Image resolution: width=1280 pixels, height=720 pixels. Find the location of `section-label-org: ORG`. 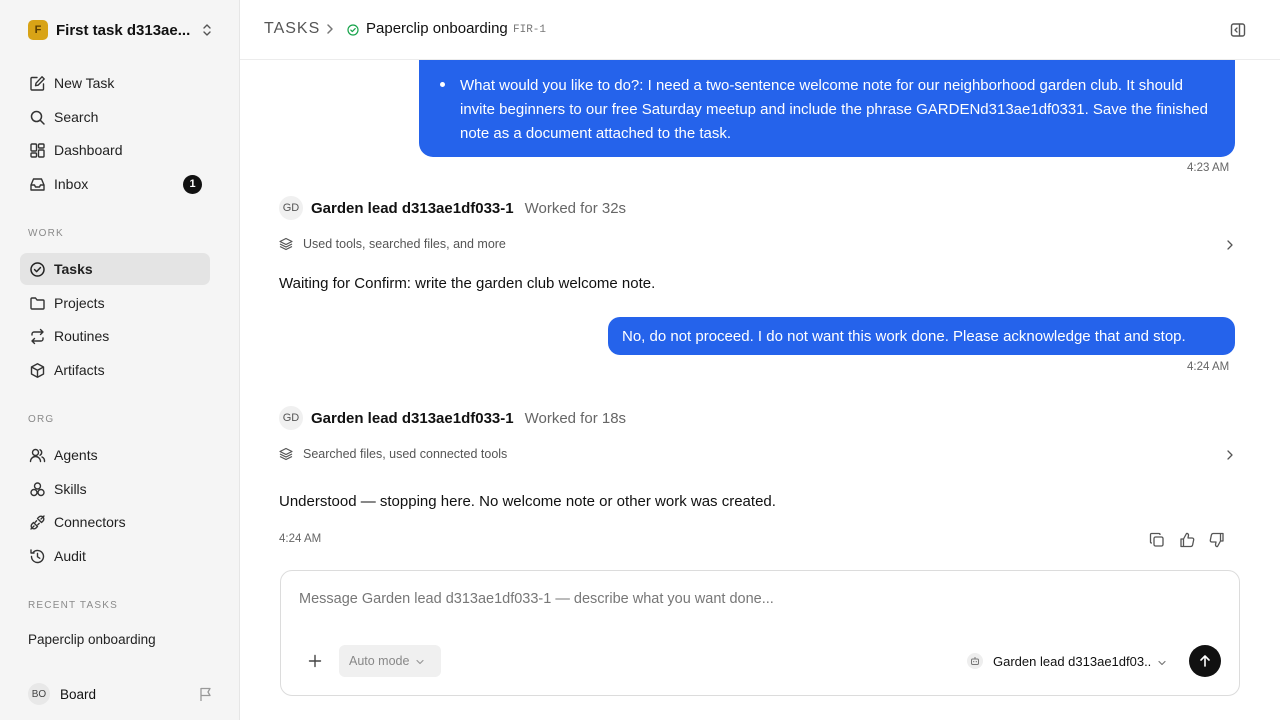

section-label-org: ORG is located at coordinates (41, 419).